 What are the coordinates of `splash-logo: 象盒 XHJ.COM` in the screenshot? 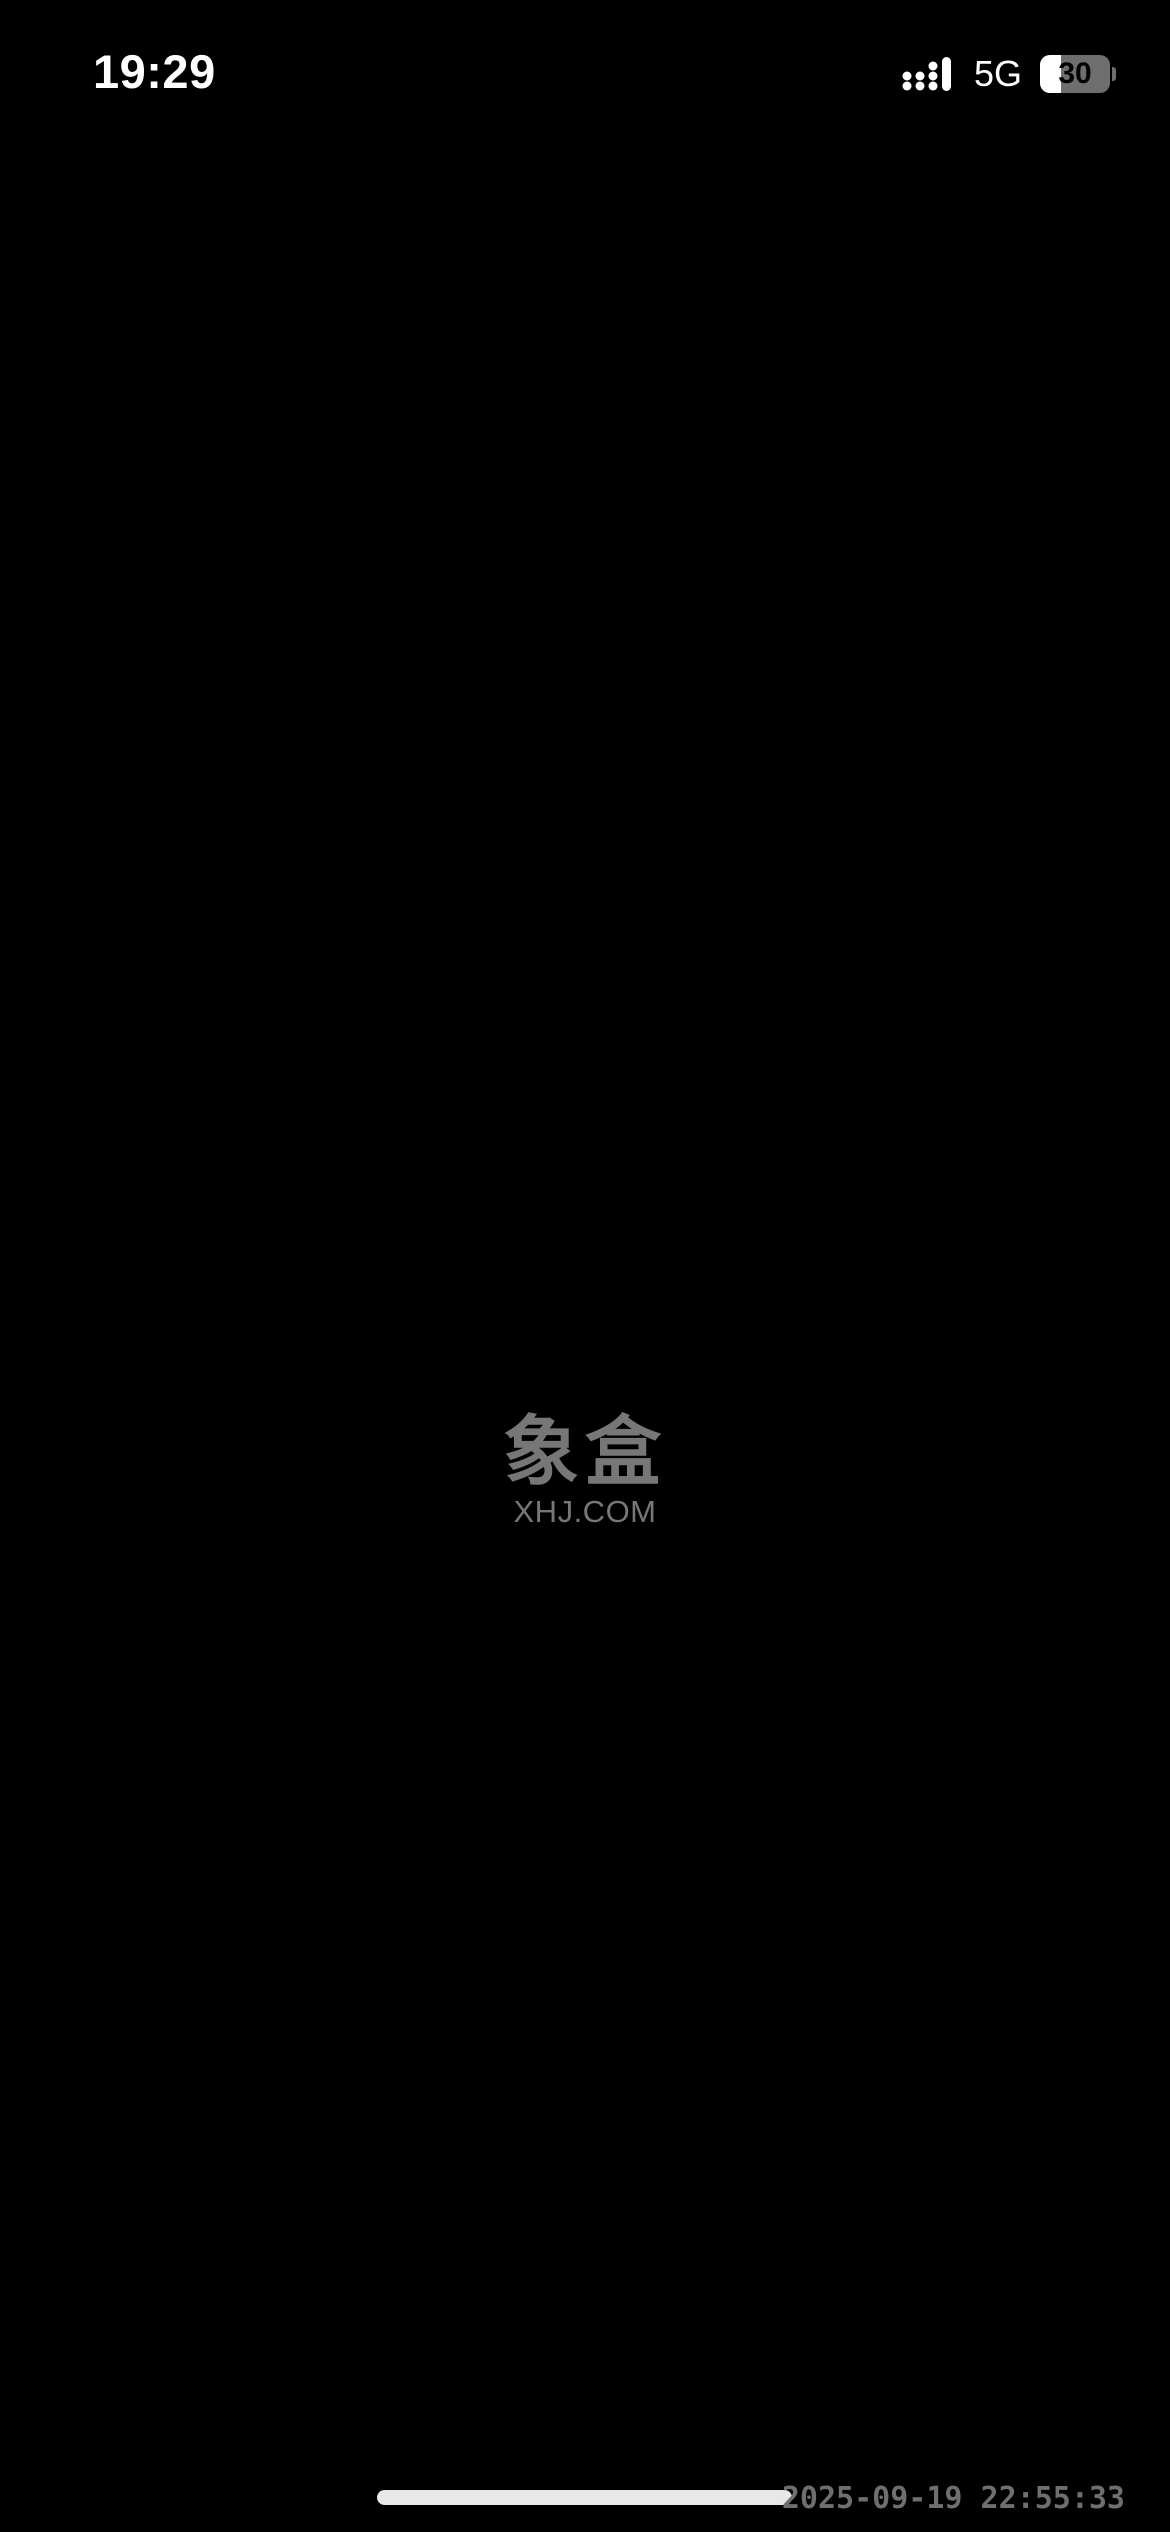 It's located at (585, 1470).